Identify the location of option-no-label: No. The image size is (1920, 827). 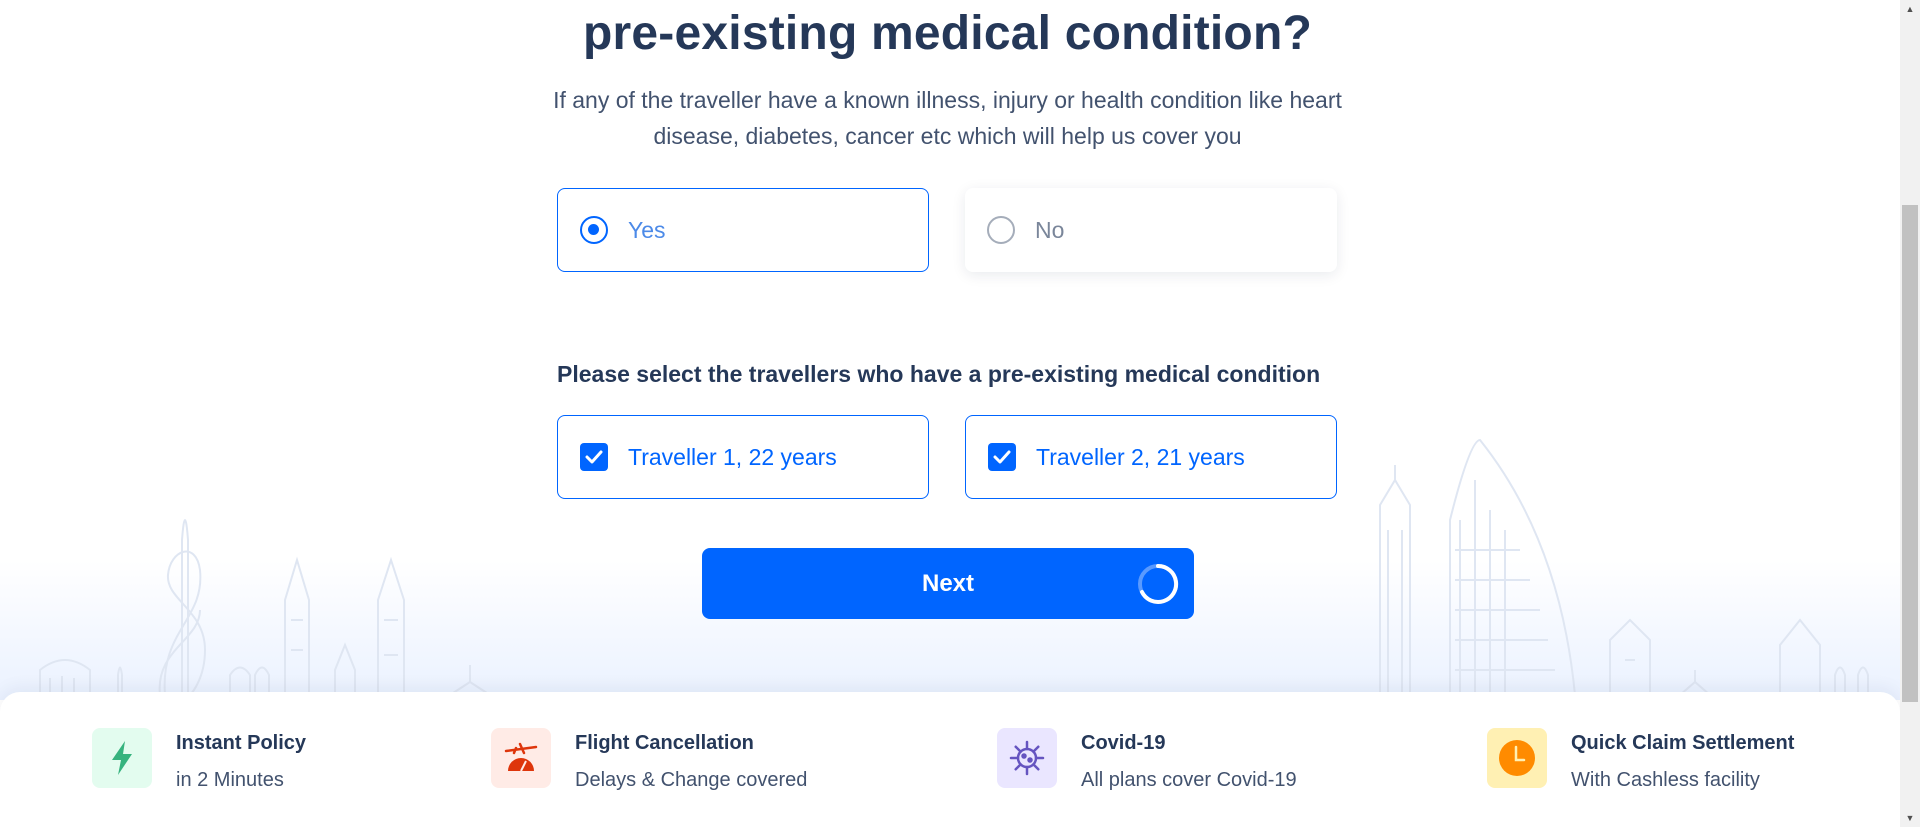
(1050, 229).